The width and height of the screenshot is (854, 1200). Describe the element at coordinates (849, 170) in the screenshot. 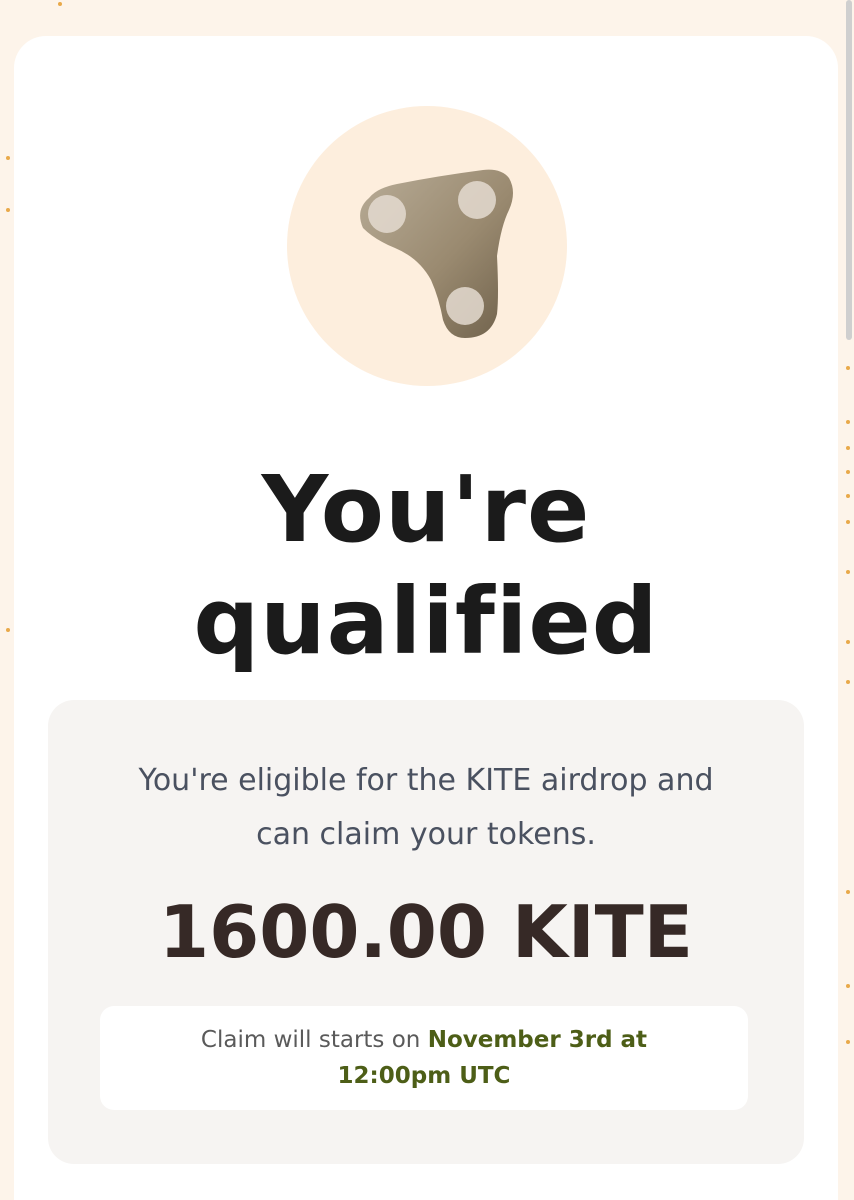

I see `scrollbar` at that location.